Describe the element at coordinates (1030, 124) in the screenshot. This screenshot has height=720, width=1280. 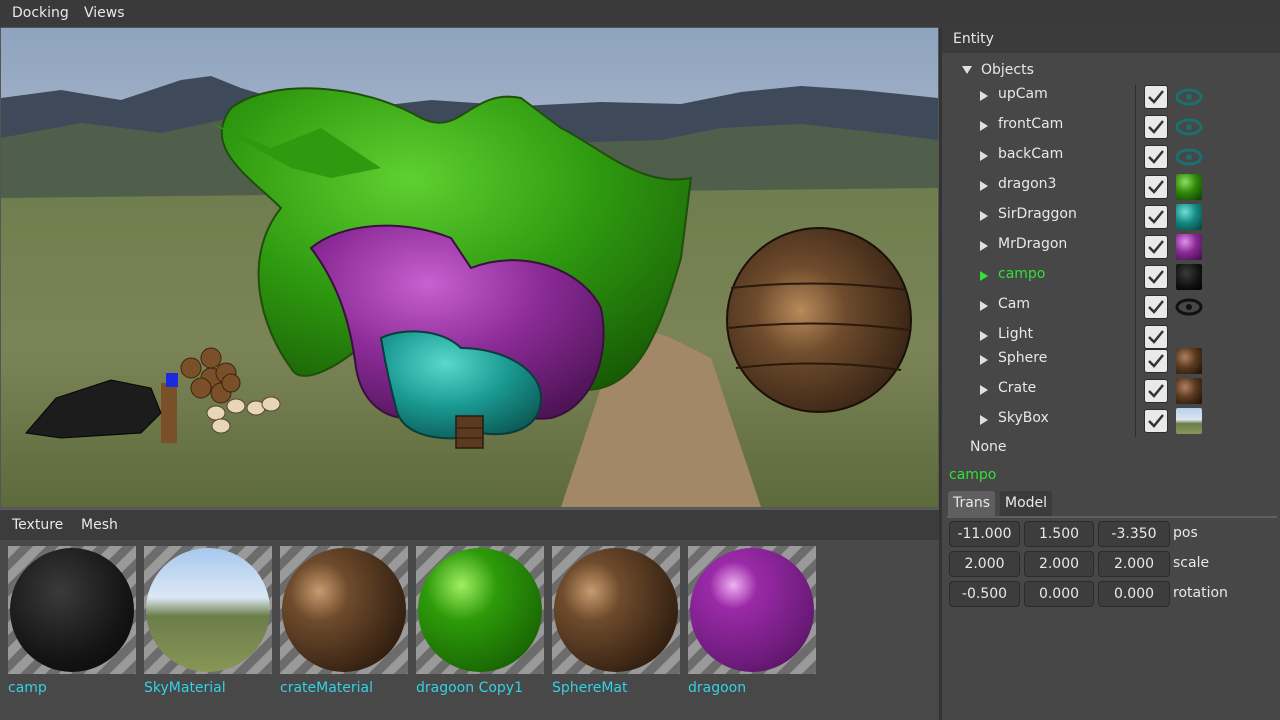
I see `tree-item-label: frontCam` at that location.